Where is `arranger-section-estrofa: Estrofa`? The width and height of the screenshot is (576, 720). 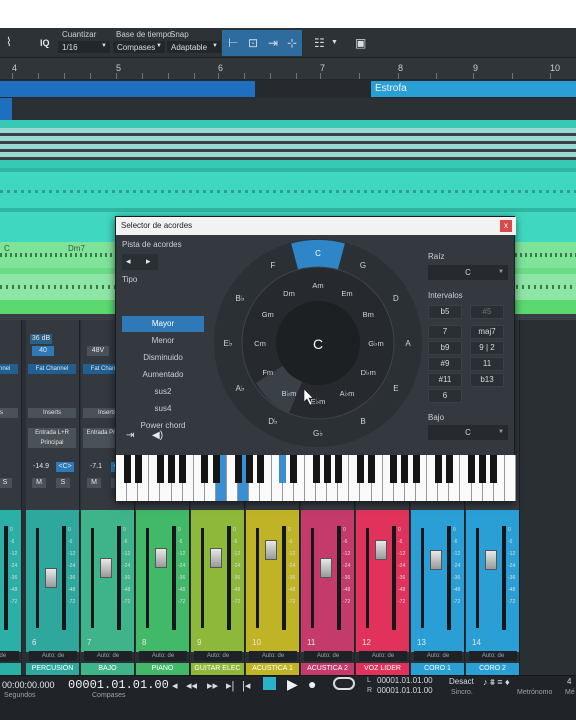 arranger-section-estrofa: Estrofa is located at coordinates (473, 89).